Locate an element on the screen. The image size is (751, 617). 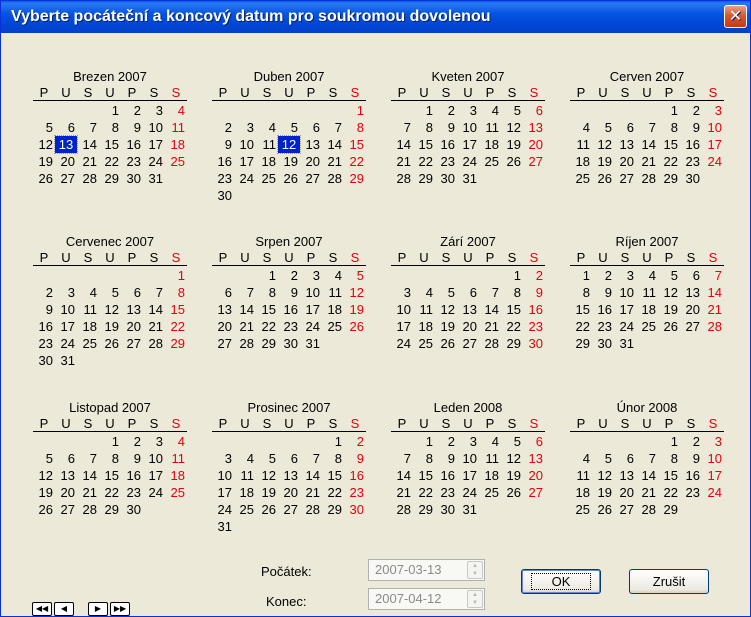
day-cell: 26 is located at coordinates (44, 509).